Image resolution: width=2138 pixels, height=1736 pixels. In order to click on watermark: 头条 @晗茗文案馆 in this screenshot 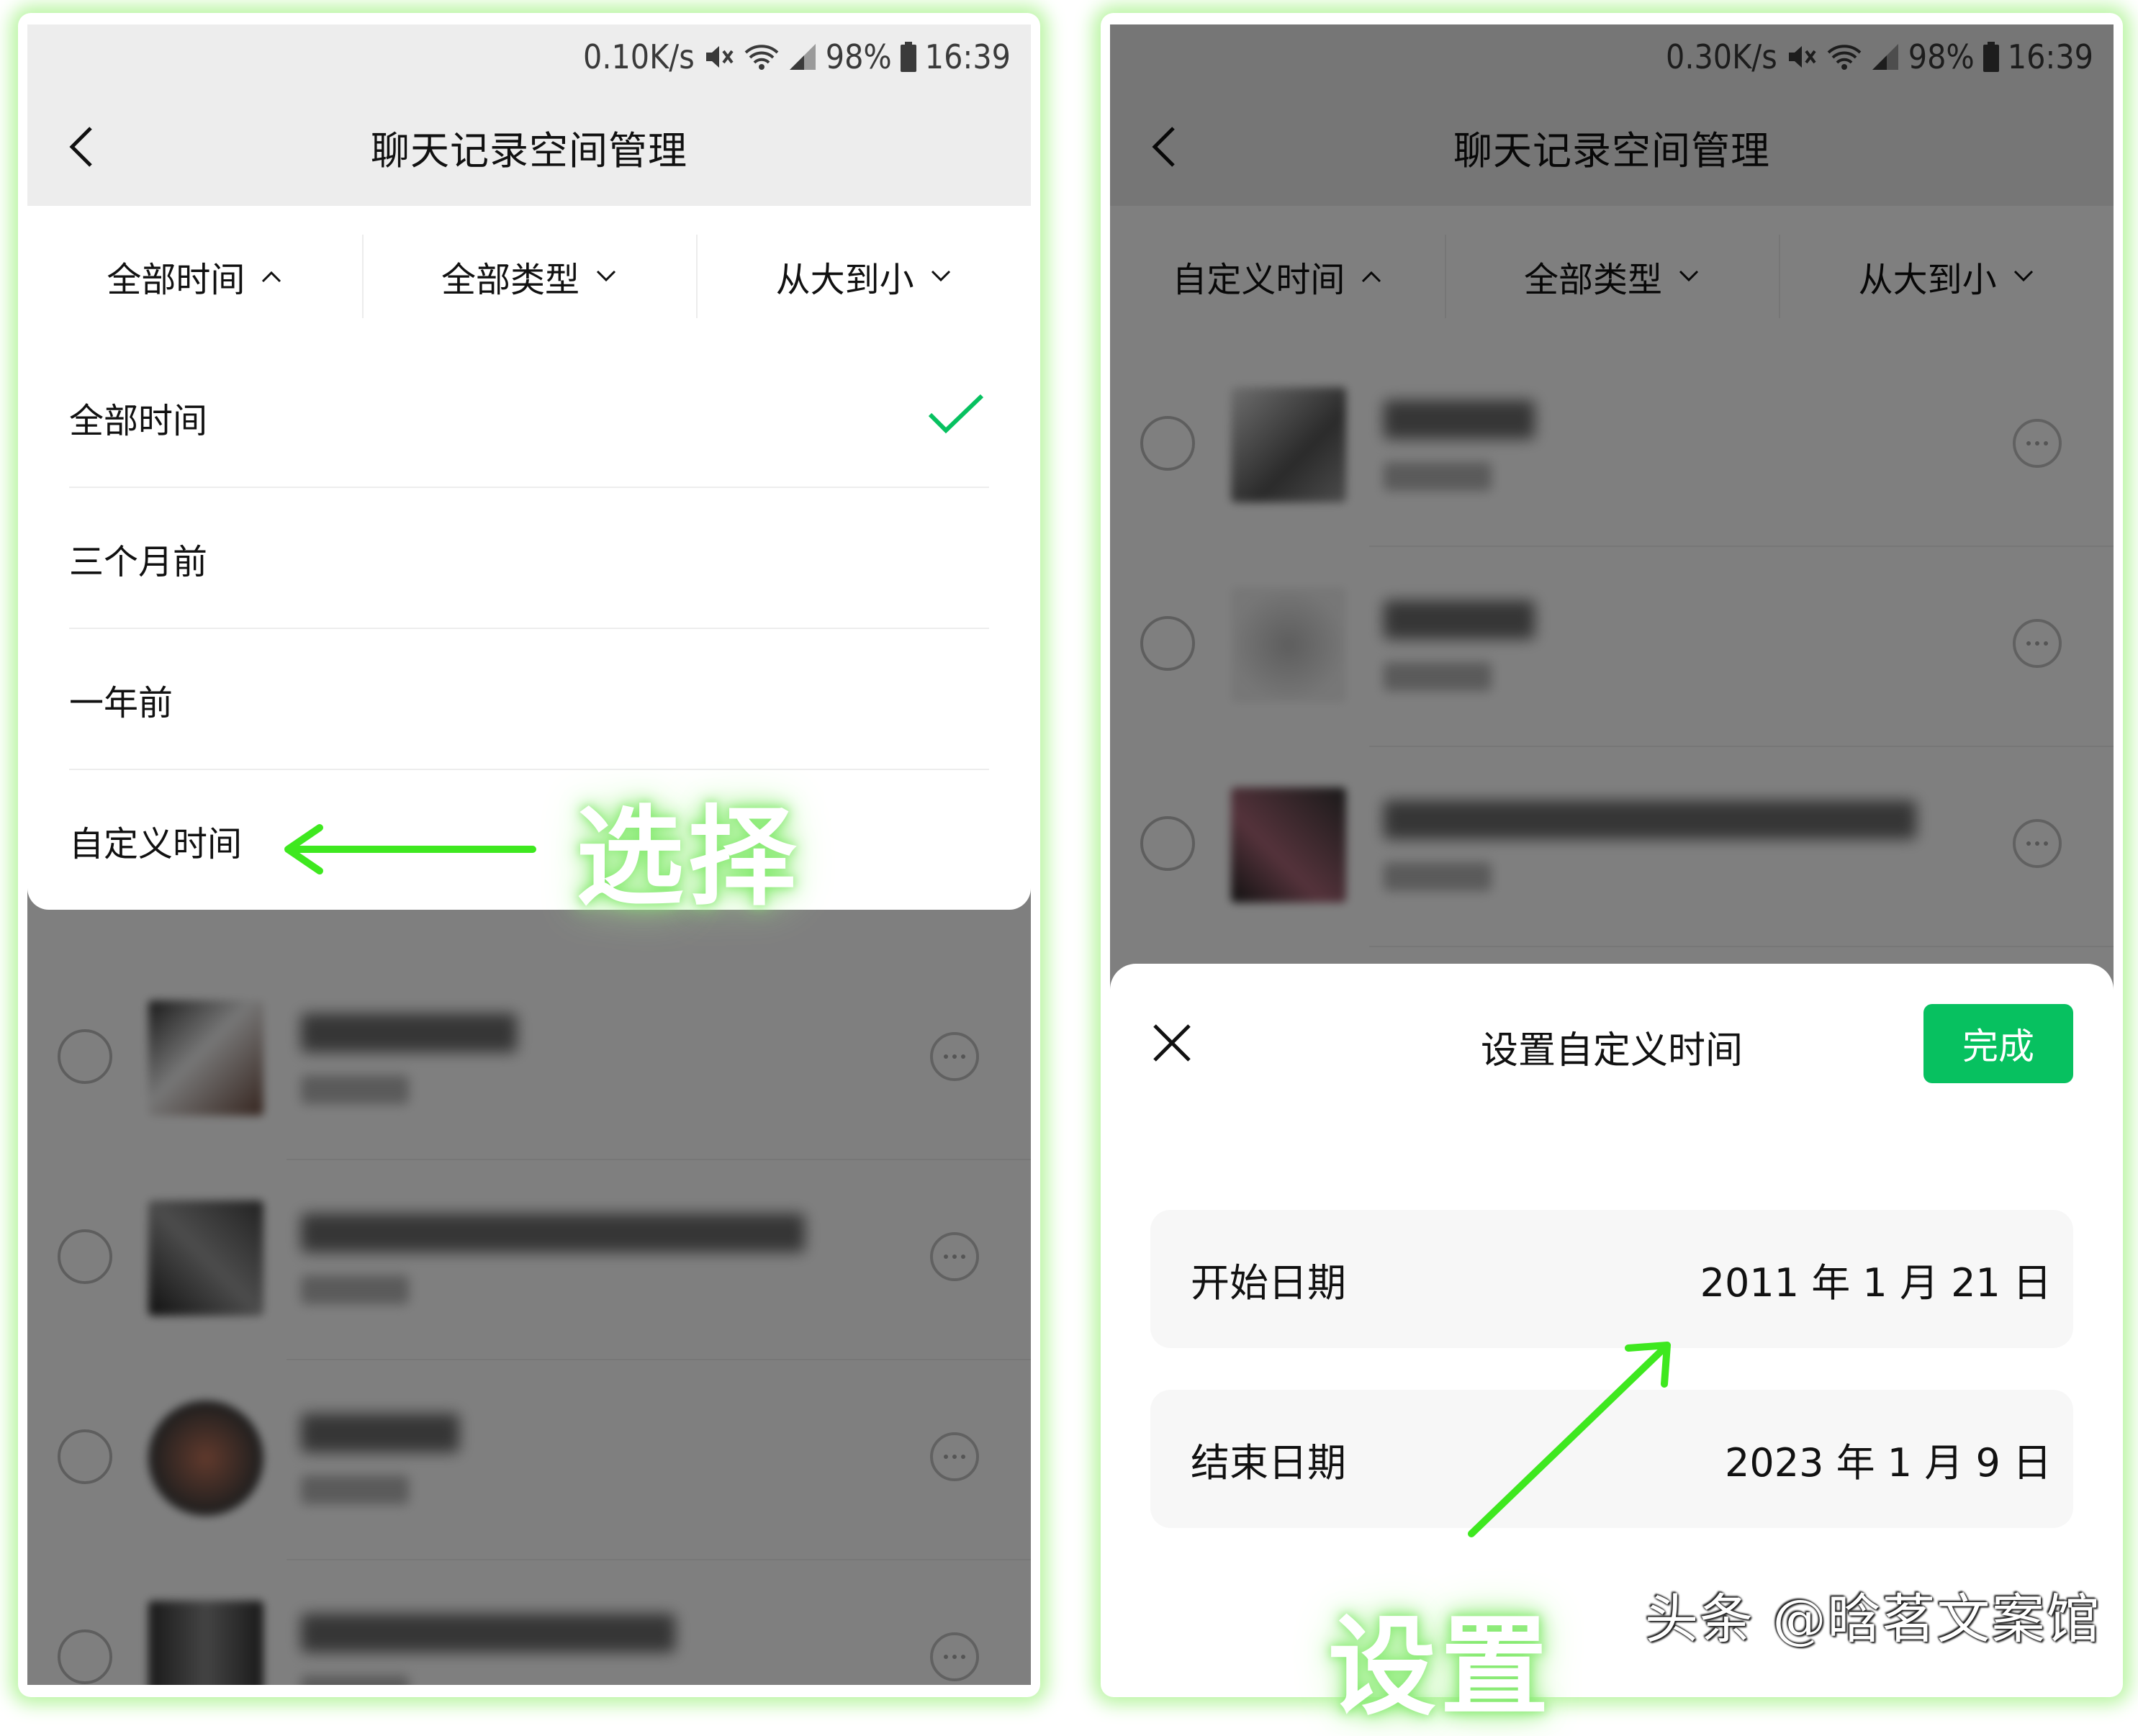, I will do `click(1873, 1619)`.